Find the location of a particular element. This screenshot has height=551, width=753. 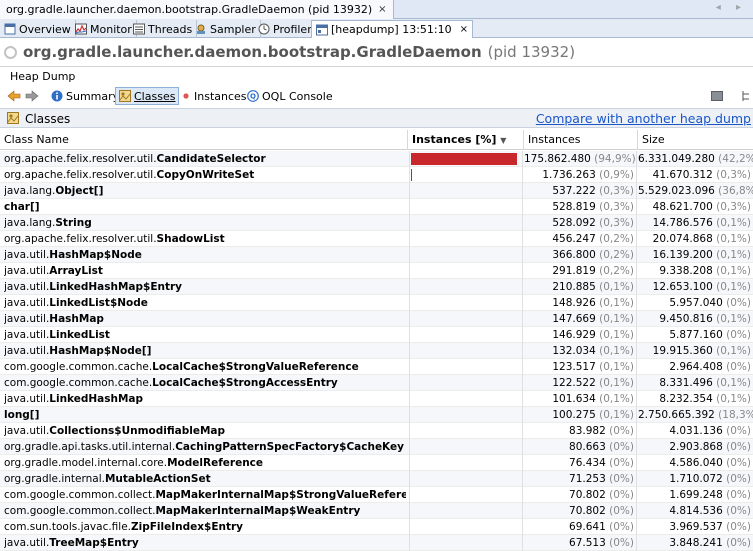

info-icon is located at coordinates (57, 96).